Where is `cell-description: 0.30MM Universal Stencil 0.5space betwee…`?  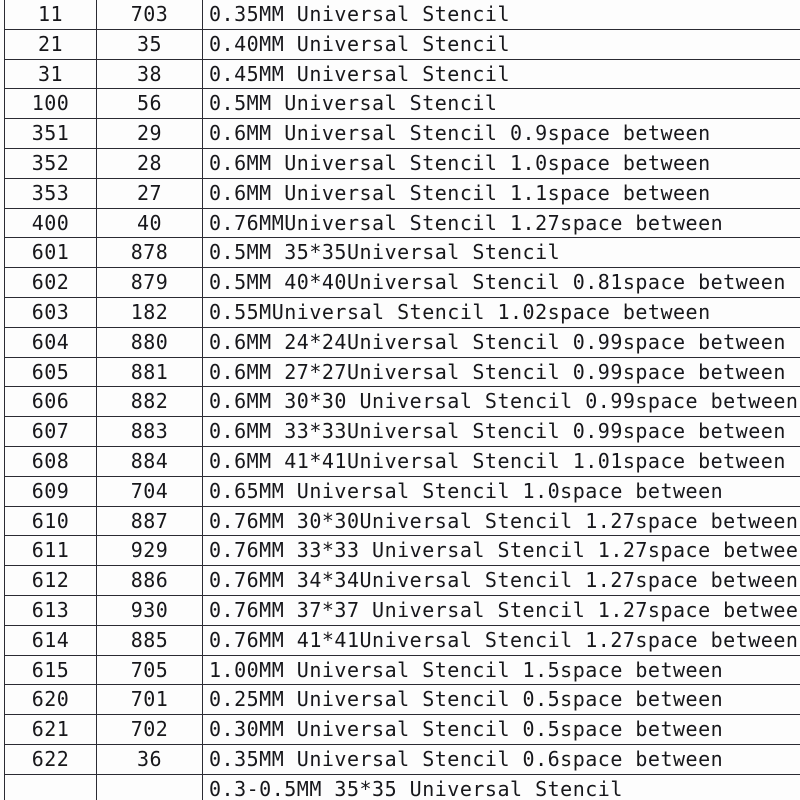 cell-description: 0.30MM Universal Stencil 0.5space betwee… is located at coordinates (501, 729).